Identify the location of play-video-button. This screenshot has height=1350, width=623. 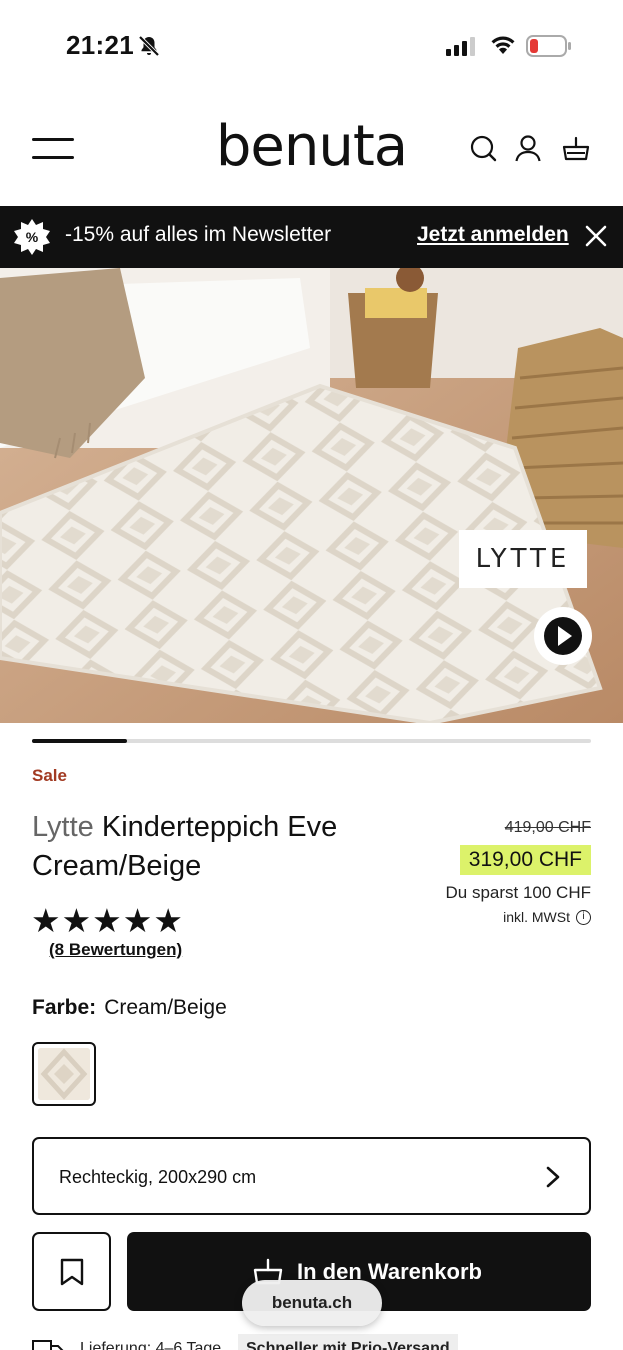
(563, 636).